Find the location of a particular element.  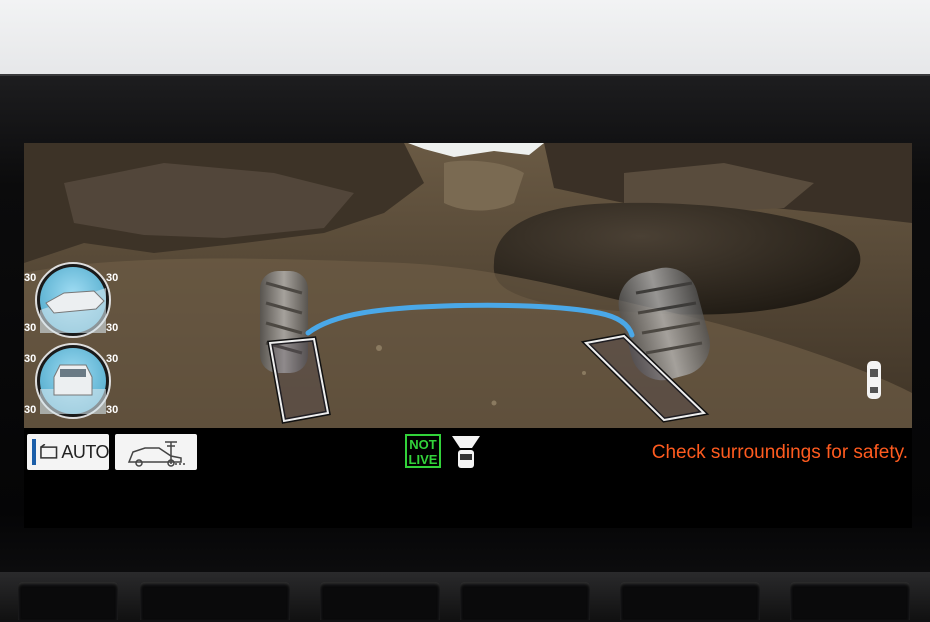

not-live-line2: LIVE is located at coordinates (423, 459).